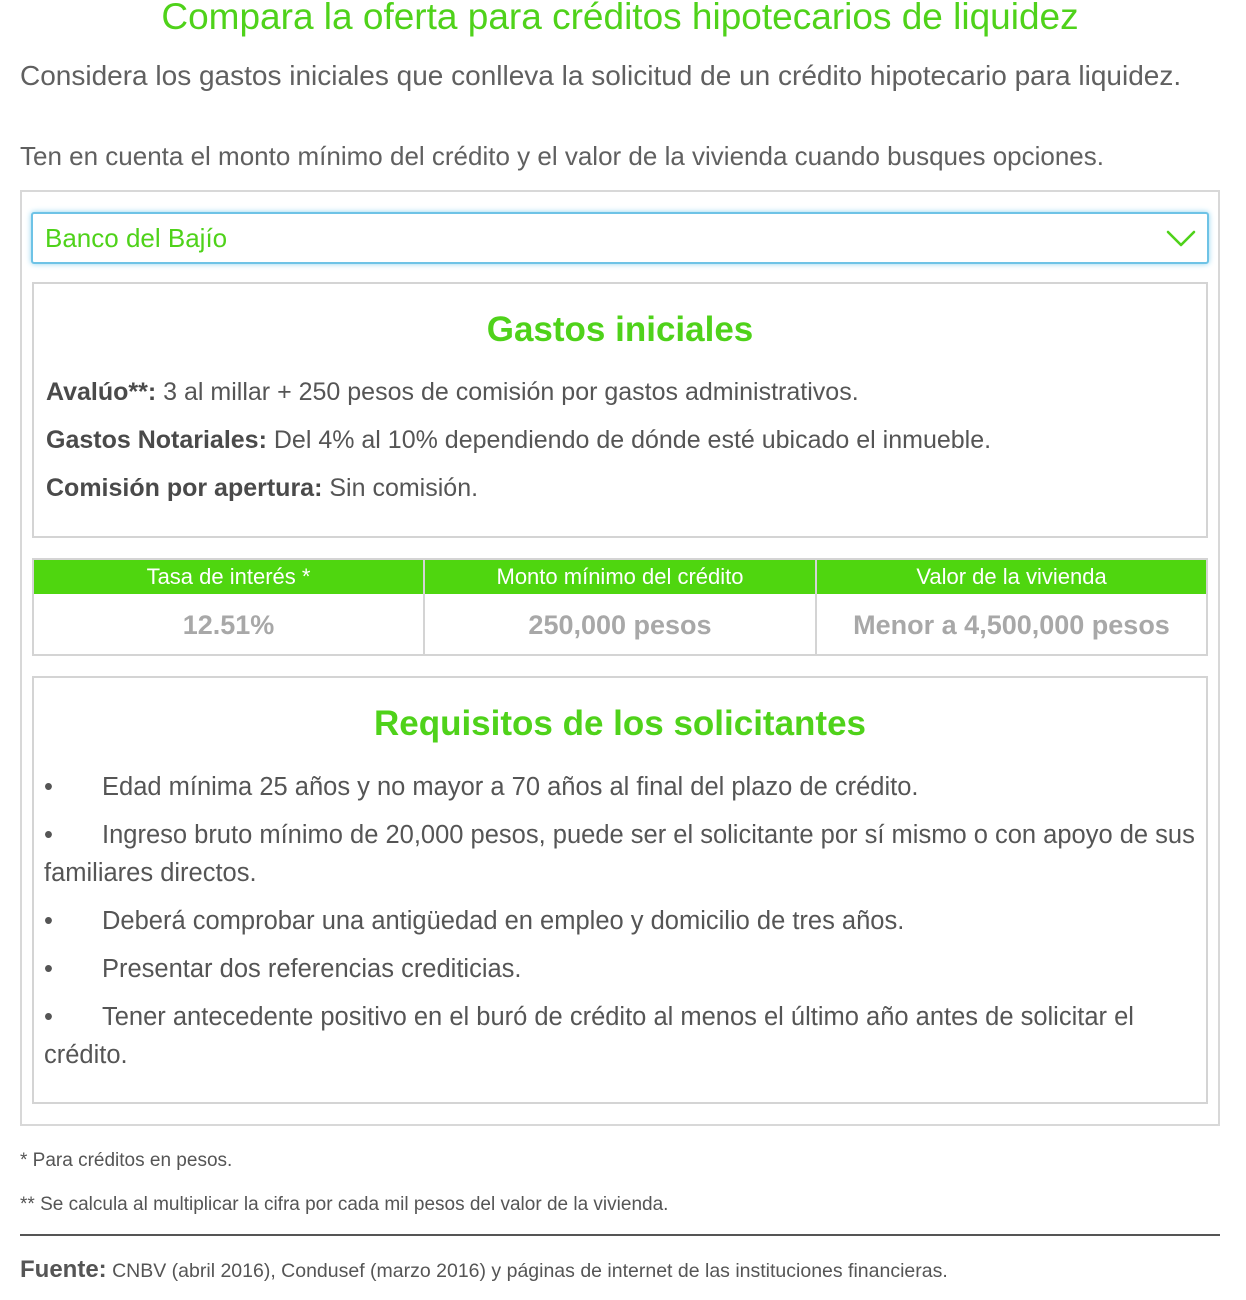 This screenshot has height=1300, width=1246. Describe the element at coordinates (620, 1235) in the screenshot. I see `divider` at that location.